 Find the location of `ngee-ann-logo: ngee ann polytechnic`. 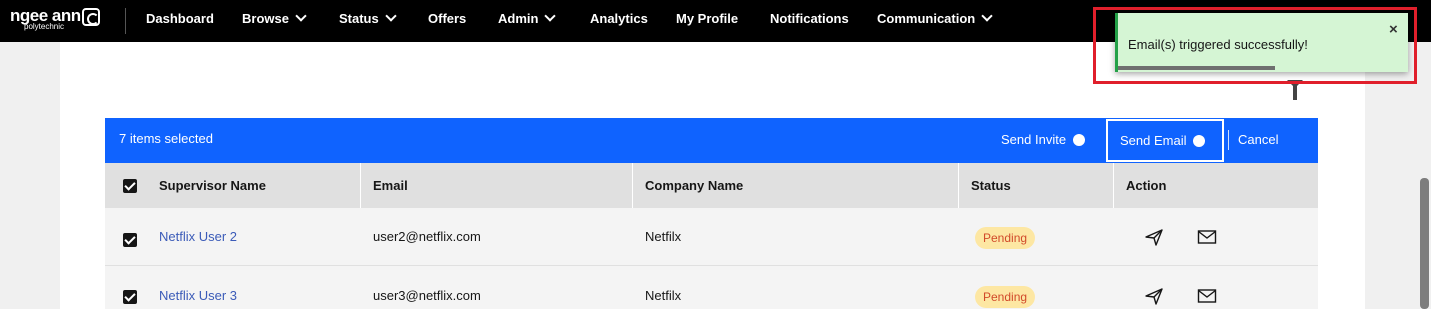

ngee-ann-logo: ngee ann polytechnic is located at coordinates (57, 20).